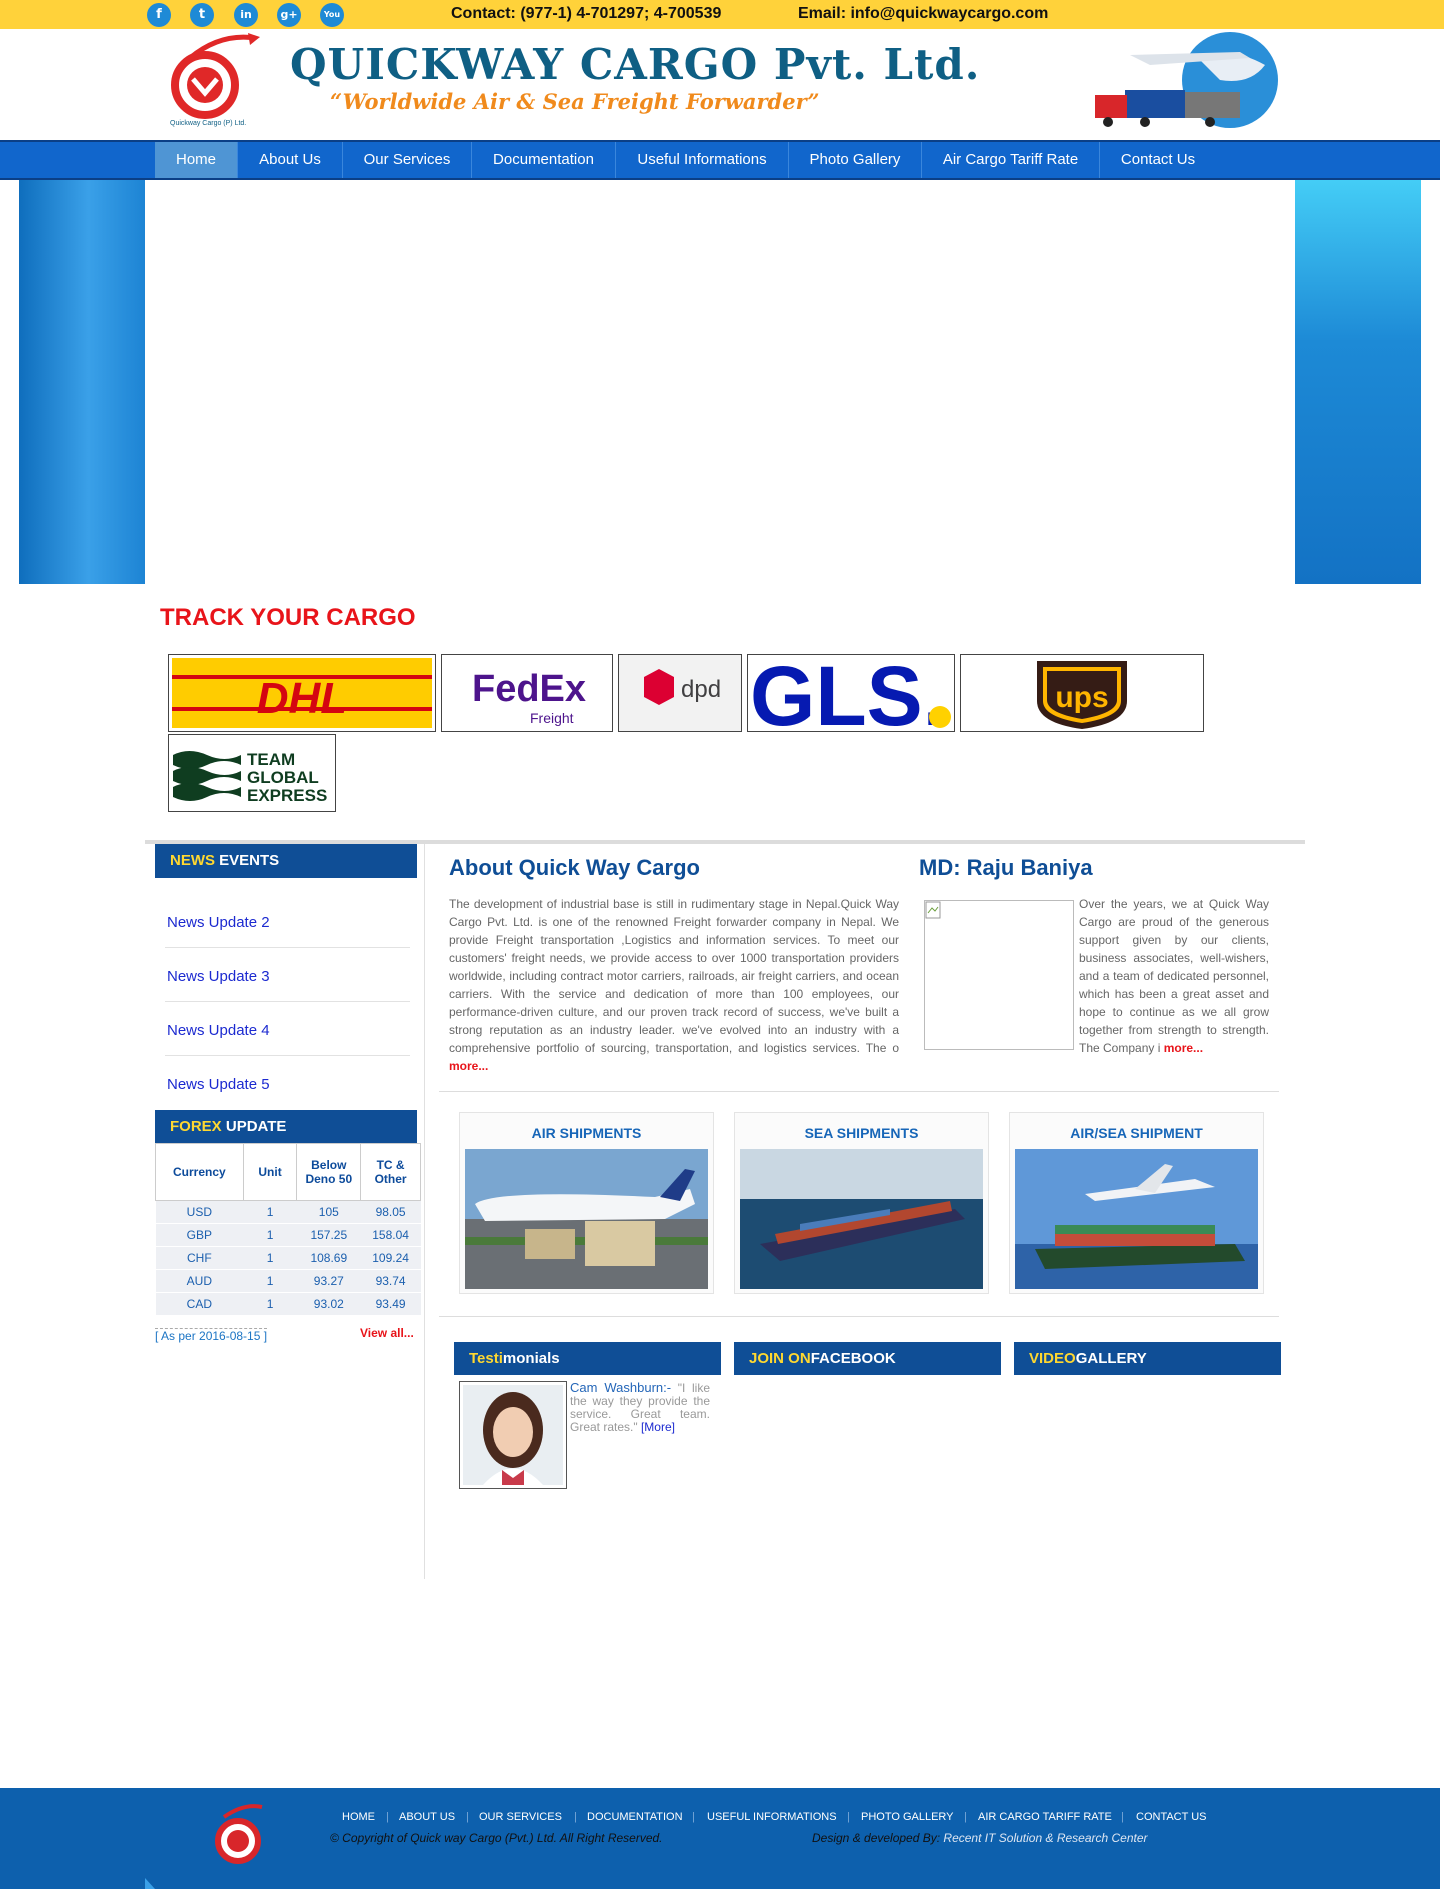 The height and width of the screenshot is (1889, 1444). I want to click on shipment-title: SEA SHIPMENTS, so click(861, 1133).